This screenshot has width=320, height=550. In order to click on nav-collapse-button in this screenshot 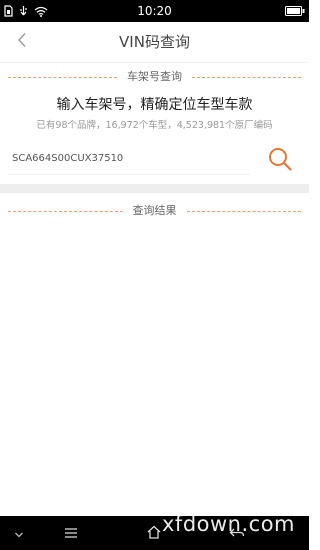, I will do `click(19, 533)`.